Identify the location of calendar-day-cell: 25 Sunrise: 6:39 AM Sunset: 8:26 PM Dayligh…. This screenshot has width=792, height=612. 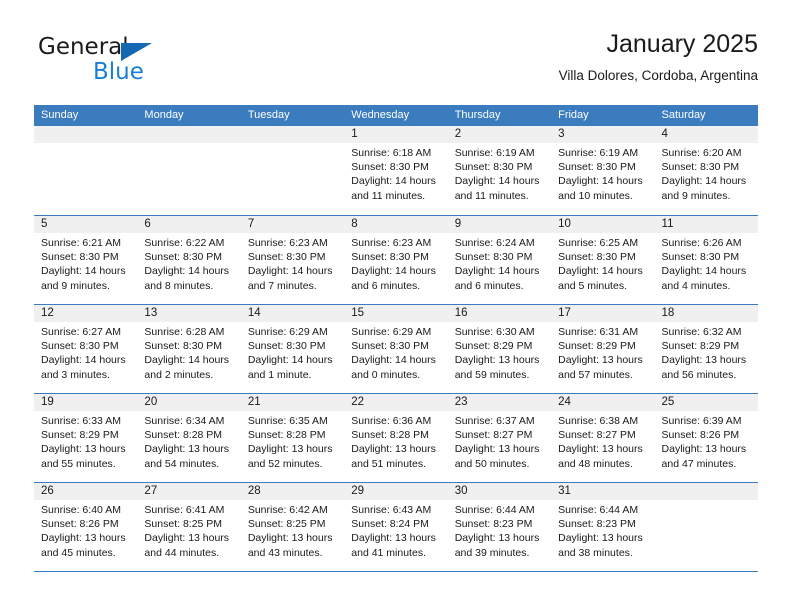
(706, 438).